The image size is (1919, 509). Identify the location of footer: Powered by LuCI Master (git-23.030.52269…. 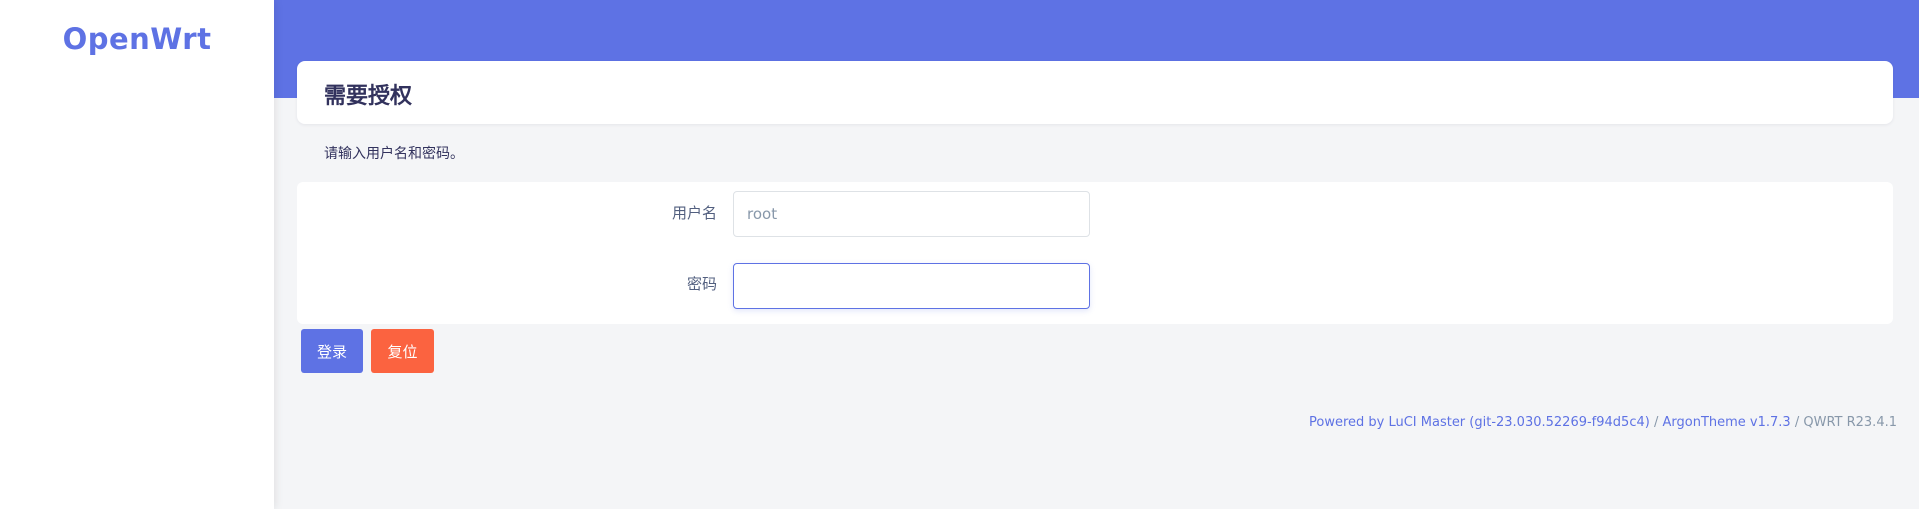
(1603, 422).